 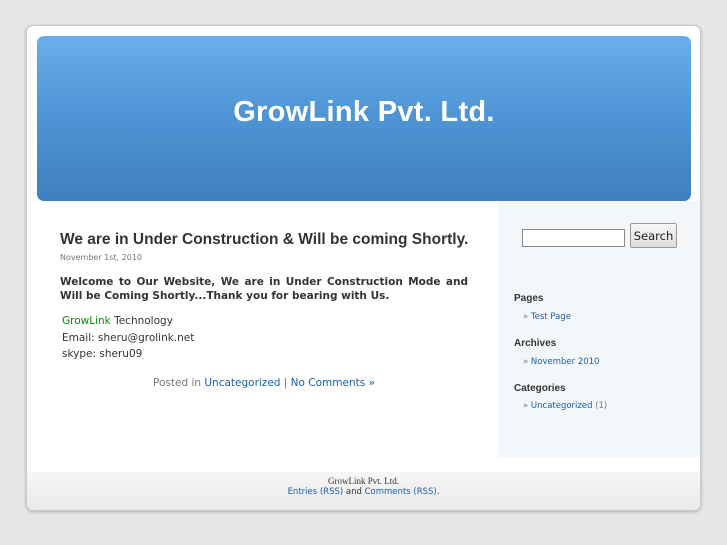 What do you see at coordinates (86, 321) in the screenshot?
I see `company-name: GrowLink` at bounding box center [86, 321].